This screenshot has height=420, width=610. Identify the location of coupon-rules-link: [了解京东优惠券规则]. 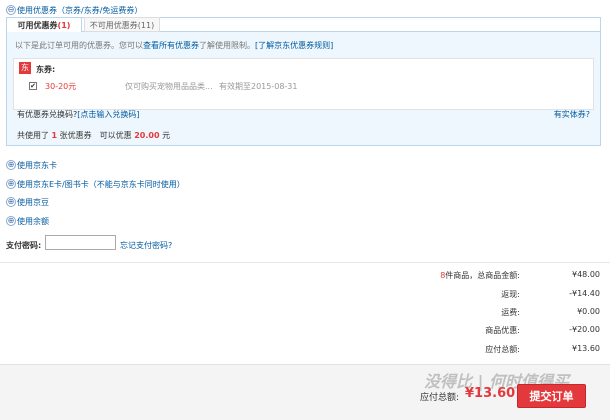
(294, 45).